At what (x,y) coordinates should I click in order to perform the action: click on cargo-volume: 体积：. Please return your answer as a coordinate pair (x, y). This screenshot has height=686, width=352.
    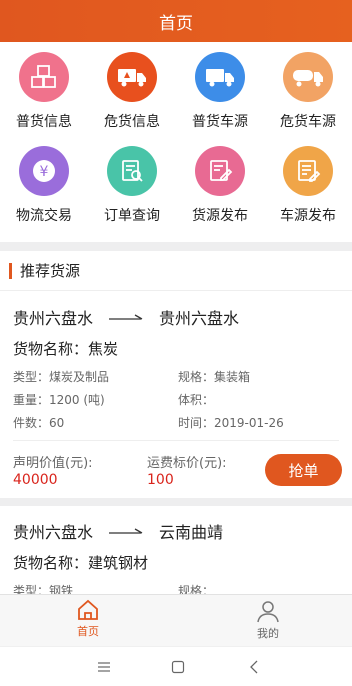
    Looking at the image, I should click on (196, 400).